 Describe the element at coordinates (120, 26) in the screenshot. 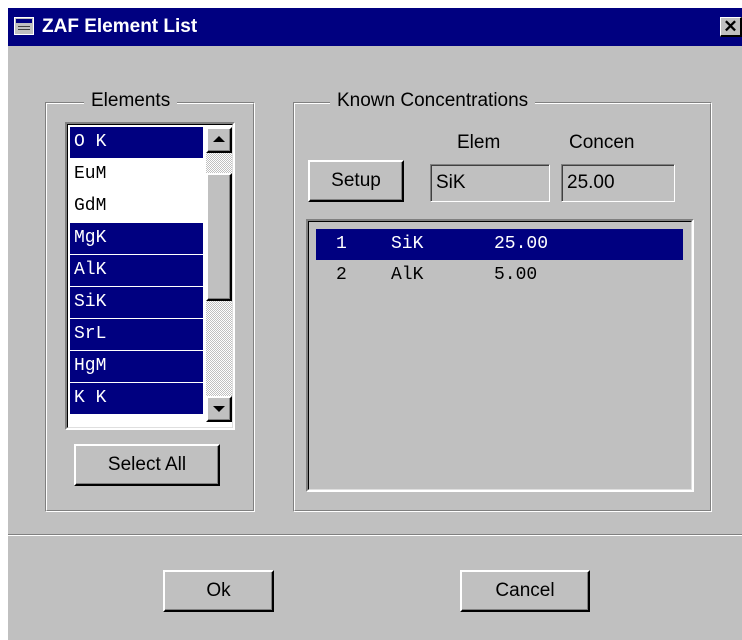

I see `window-title: ZAF Element List` at that location.